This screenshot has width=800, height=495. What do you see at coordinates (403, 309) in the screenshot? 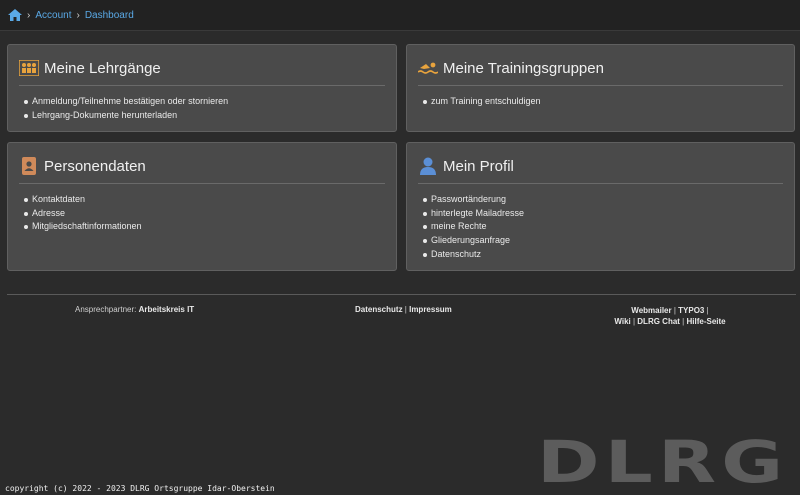
I see `footer-legal: Datenschutz | Impressum` at bounding box center [403, 309].